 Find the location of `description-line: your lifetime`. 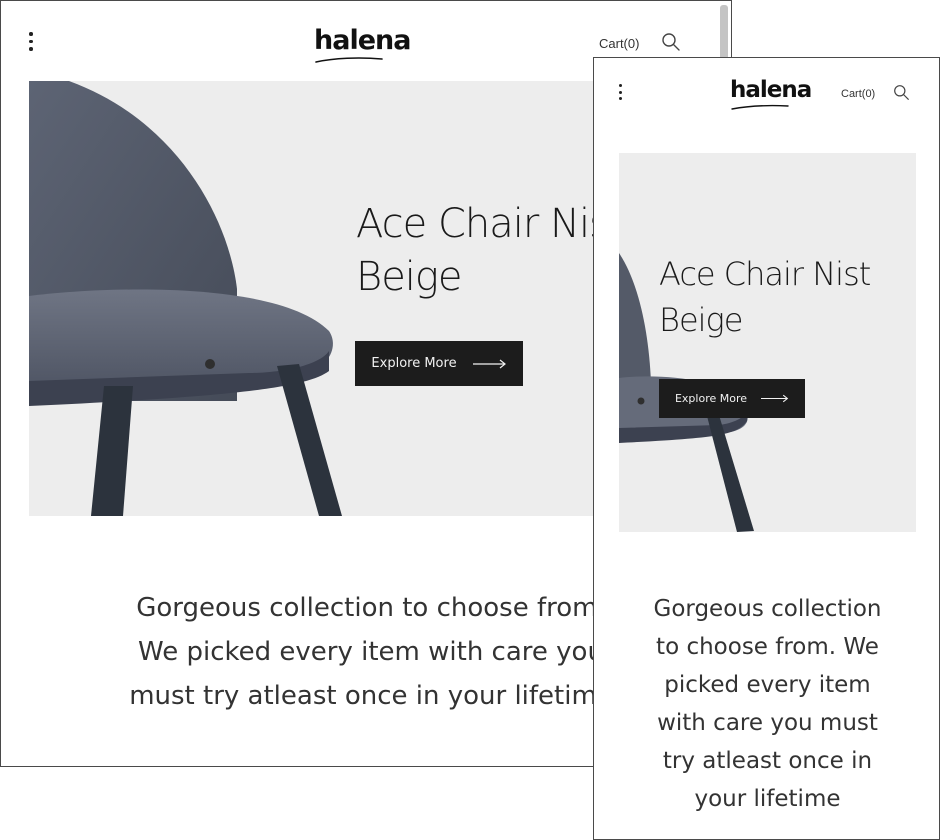

description-line: your lifetime is located at coordinates (767, 799).